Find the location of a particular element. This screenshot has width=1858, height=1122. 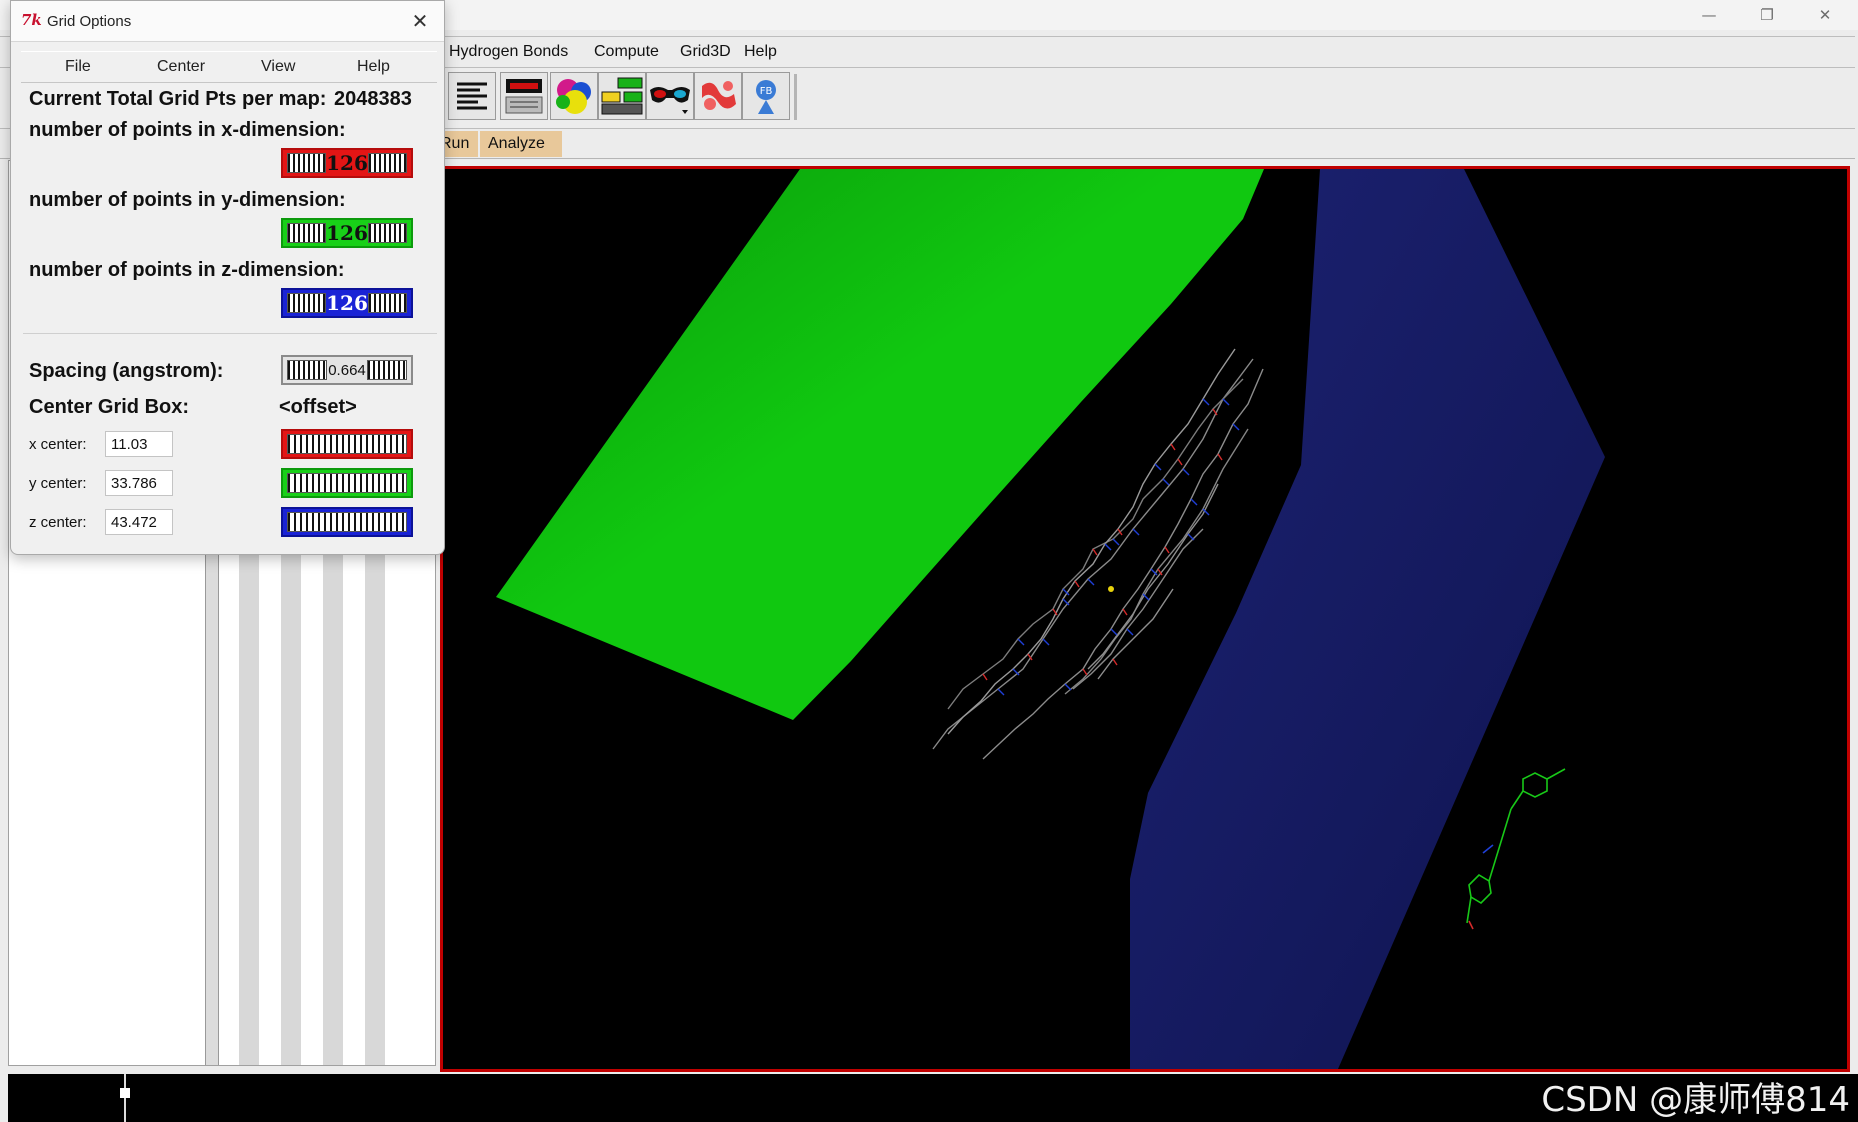

z-center-thumbwheel is located at coordinates (347, 522).